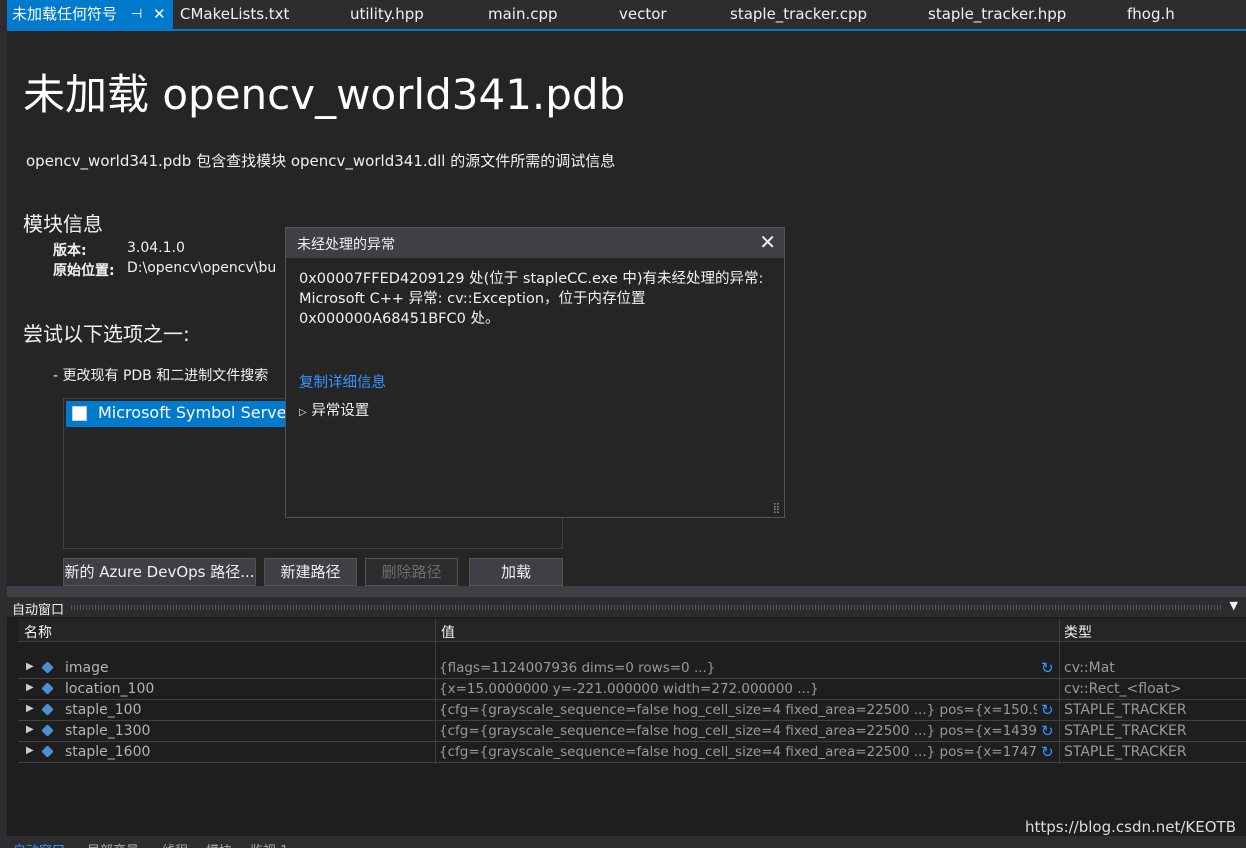  I want to click on autos-header: 自动窗口 ▼, so click(626, 607).